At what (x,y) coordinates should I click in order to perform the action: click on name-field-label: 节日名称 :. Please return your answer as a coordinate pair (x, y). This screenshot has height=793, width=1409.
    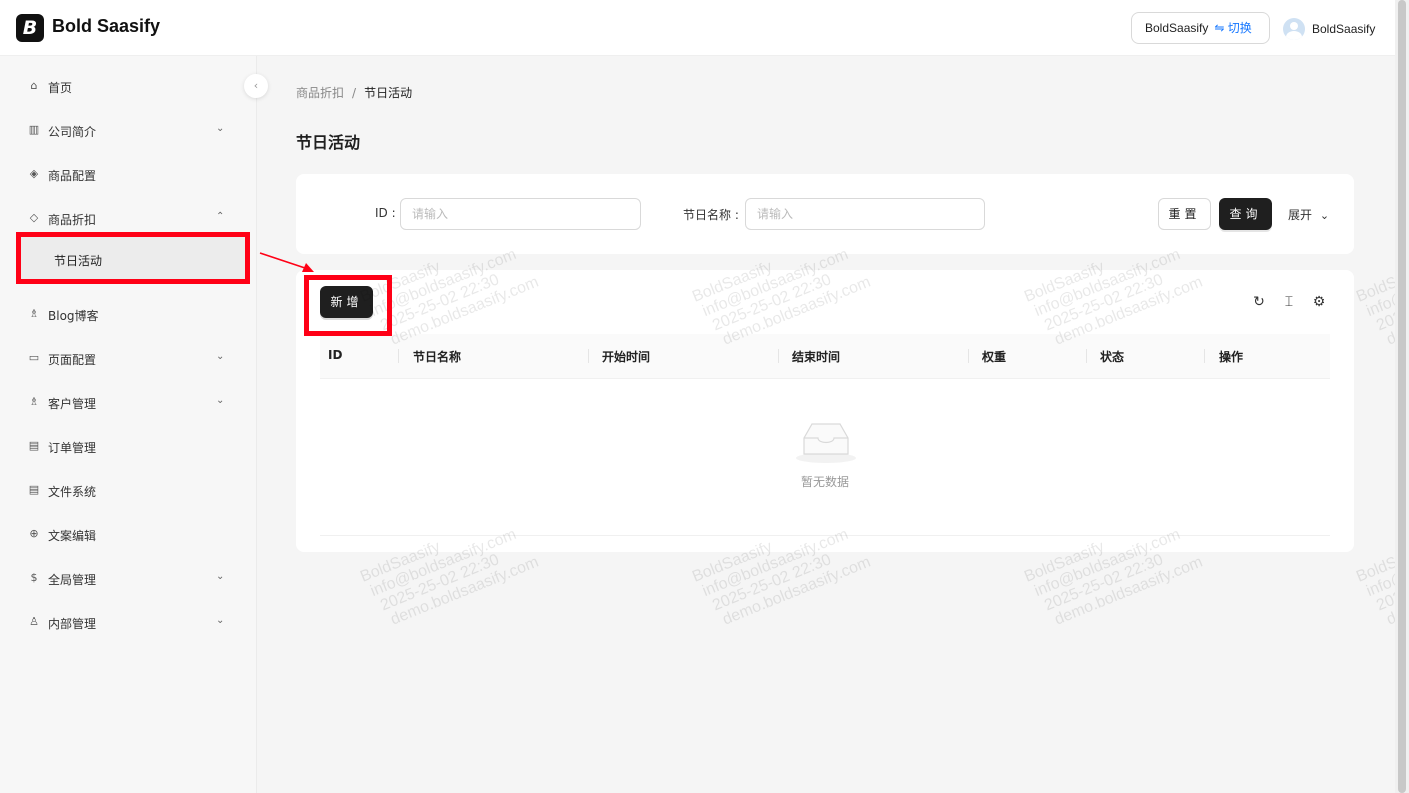
    Looking at the image, I should click on (711, 215).